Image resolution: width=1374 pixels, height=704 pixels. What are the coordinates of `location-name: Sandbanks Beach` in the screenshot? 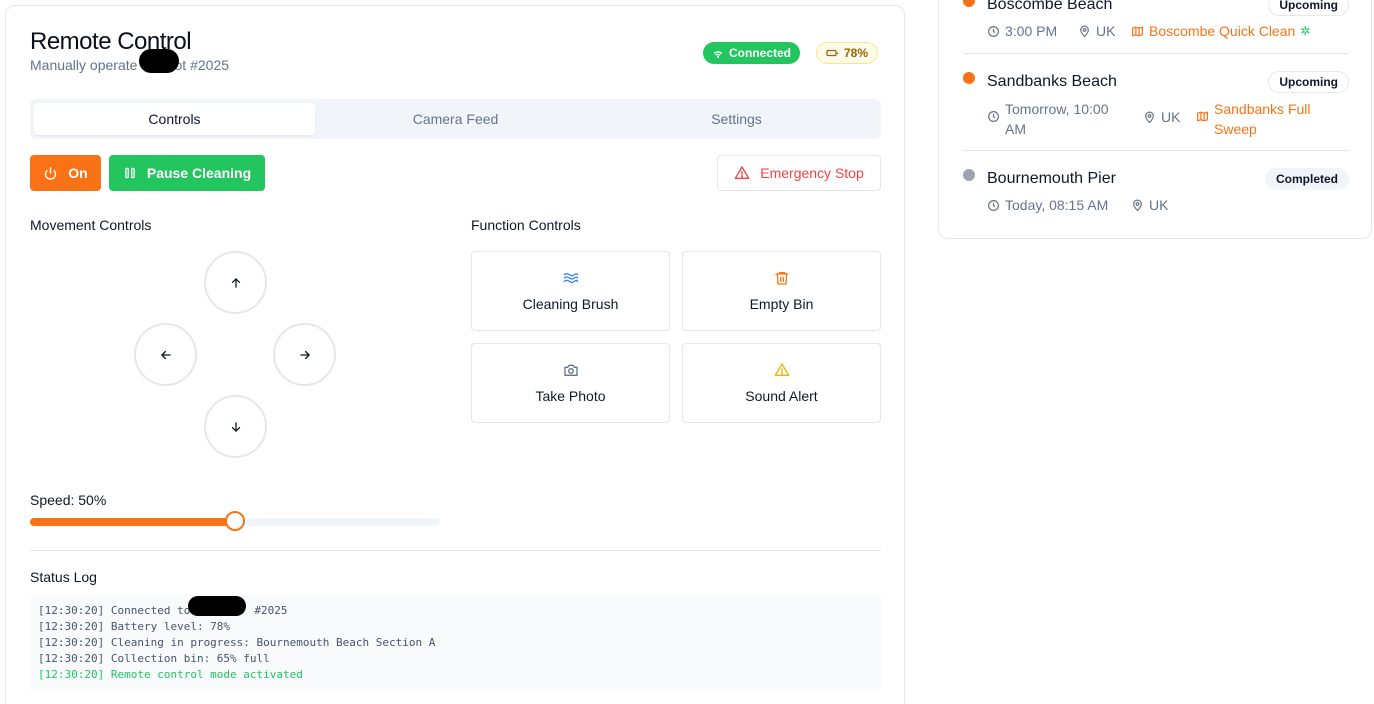 It's located at (1052, 81).